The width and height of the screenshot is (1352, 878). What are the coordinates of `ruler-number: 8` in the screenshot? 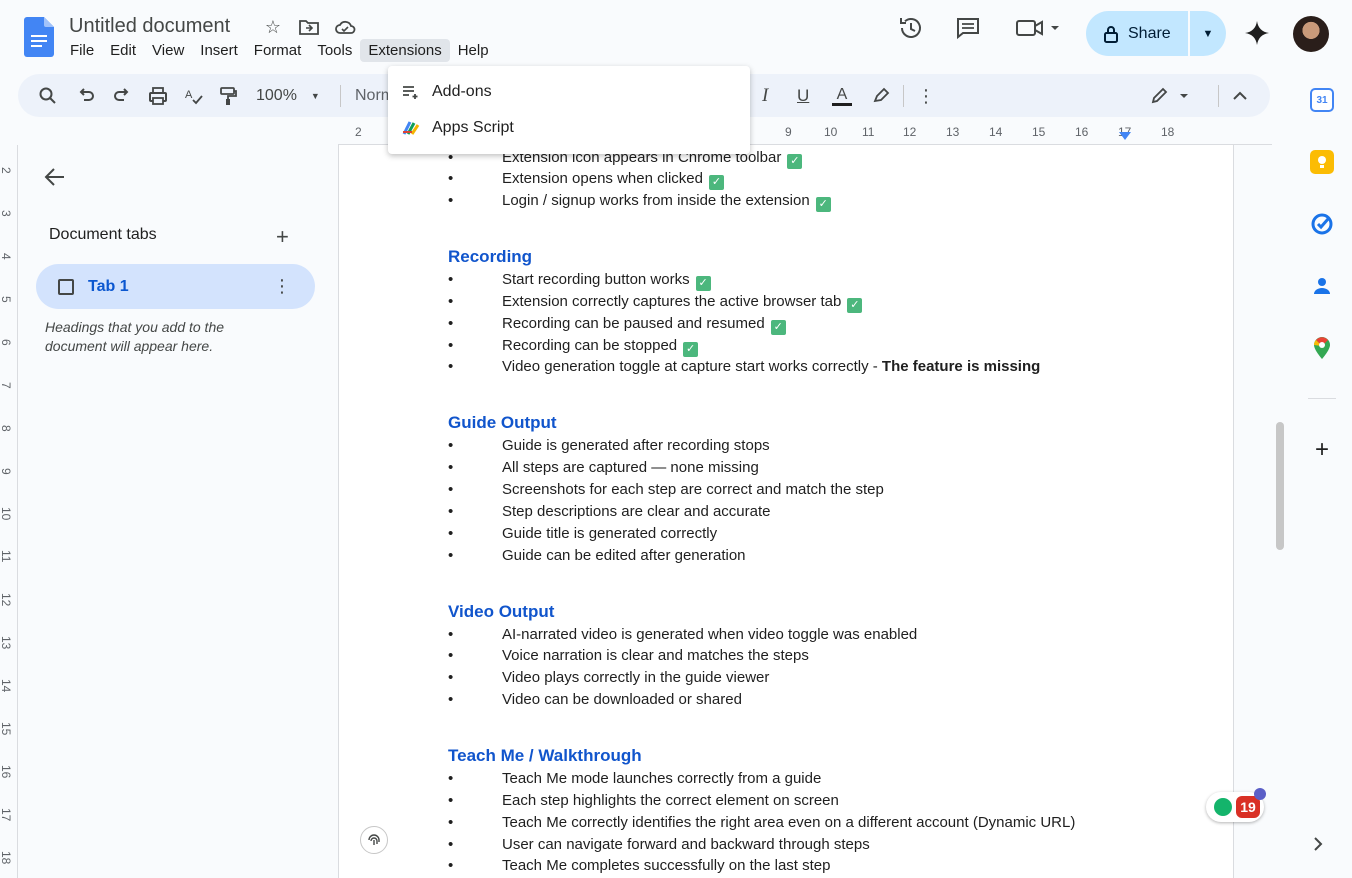 It's located at (6, 428).